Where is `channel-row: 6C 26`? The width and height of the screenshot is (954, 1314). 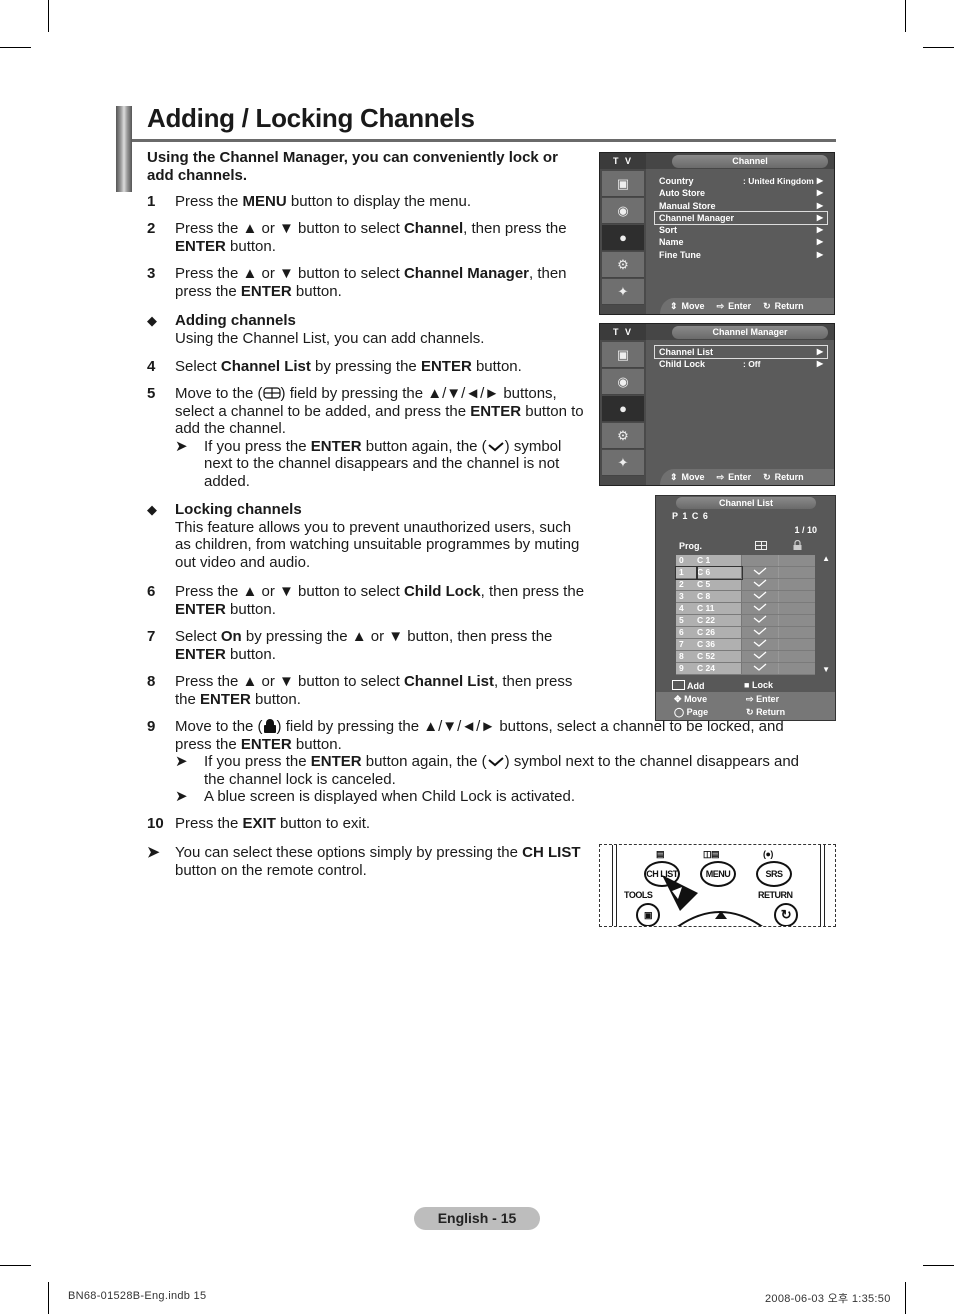
channel-row: 6C 26 is located at coordinates (745, 632).